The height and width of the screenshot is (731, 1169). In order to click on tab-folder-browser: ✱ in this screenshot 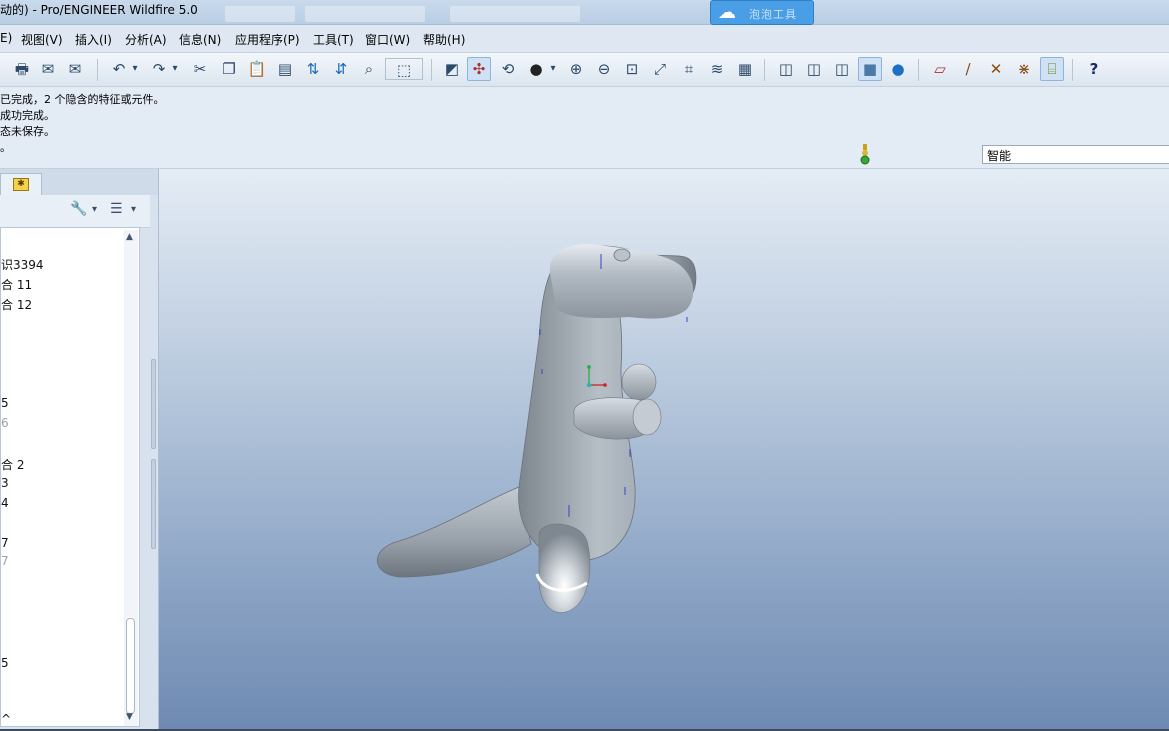, I will do `click(21, 184)`.